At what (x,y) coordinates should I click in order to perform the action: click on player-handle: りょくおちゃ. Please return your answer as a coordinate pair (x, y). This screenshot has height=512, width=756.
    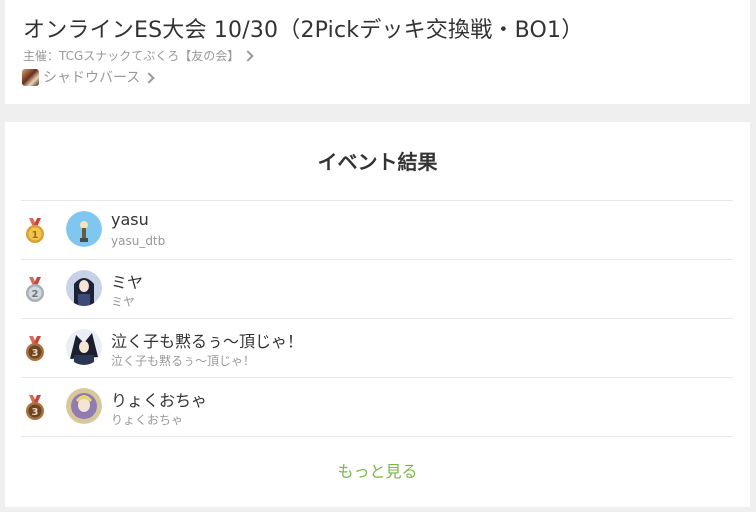
    Looking at the image, I should click on (147, 420).